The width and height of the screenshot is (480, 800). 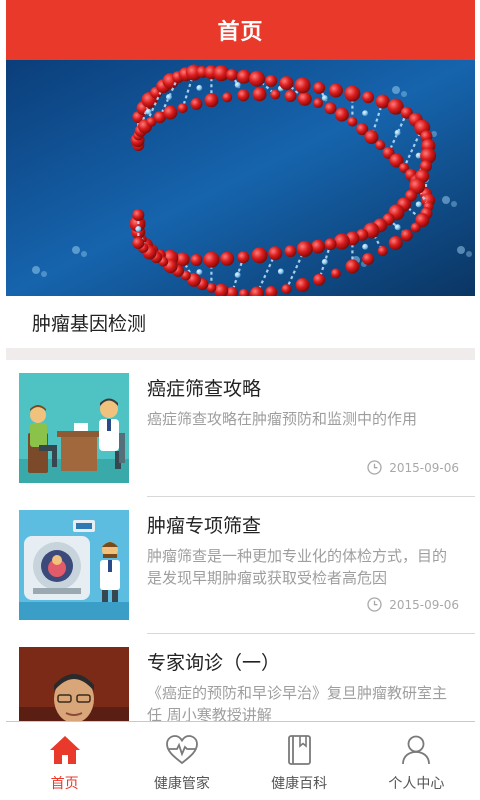 What do you see at coordinates (181, 750) in the screenshot?
I see `heartbeat-icon` at bounding box center [181, 750].